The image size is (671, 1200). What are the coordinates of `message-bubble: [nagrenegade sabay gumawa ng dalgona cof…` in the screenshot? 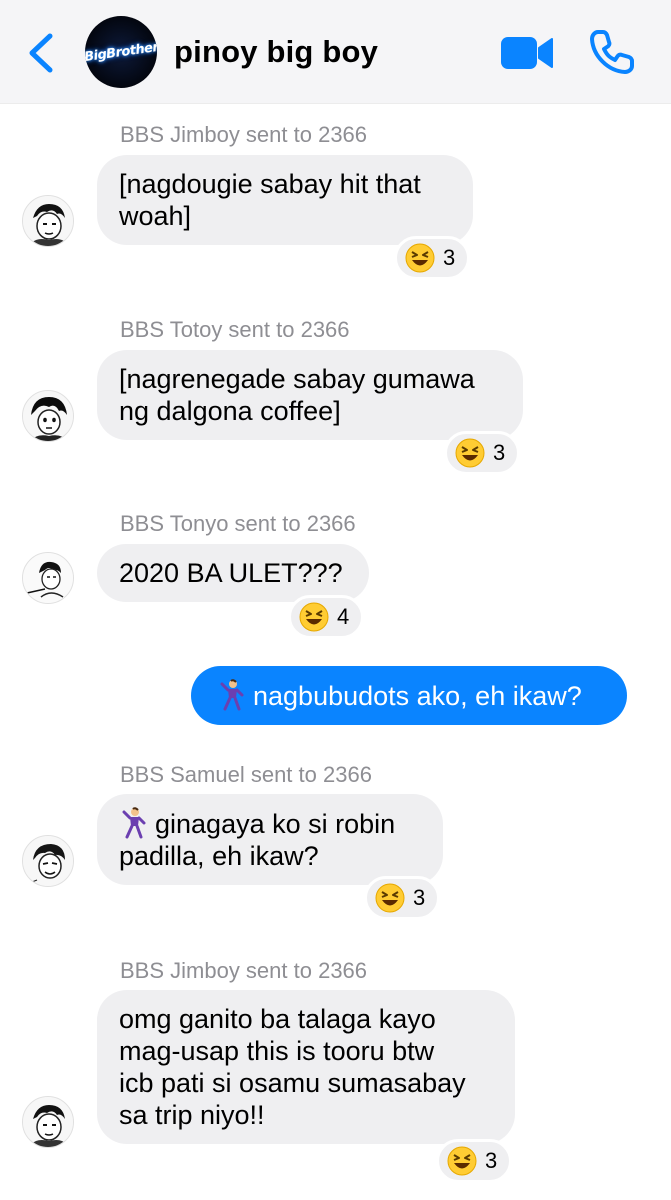 It's located at (310, 395).